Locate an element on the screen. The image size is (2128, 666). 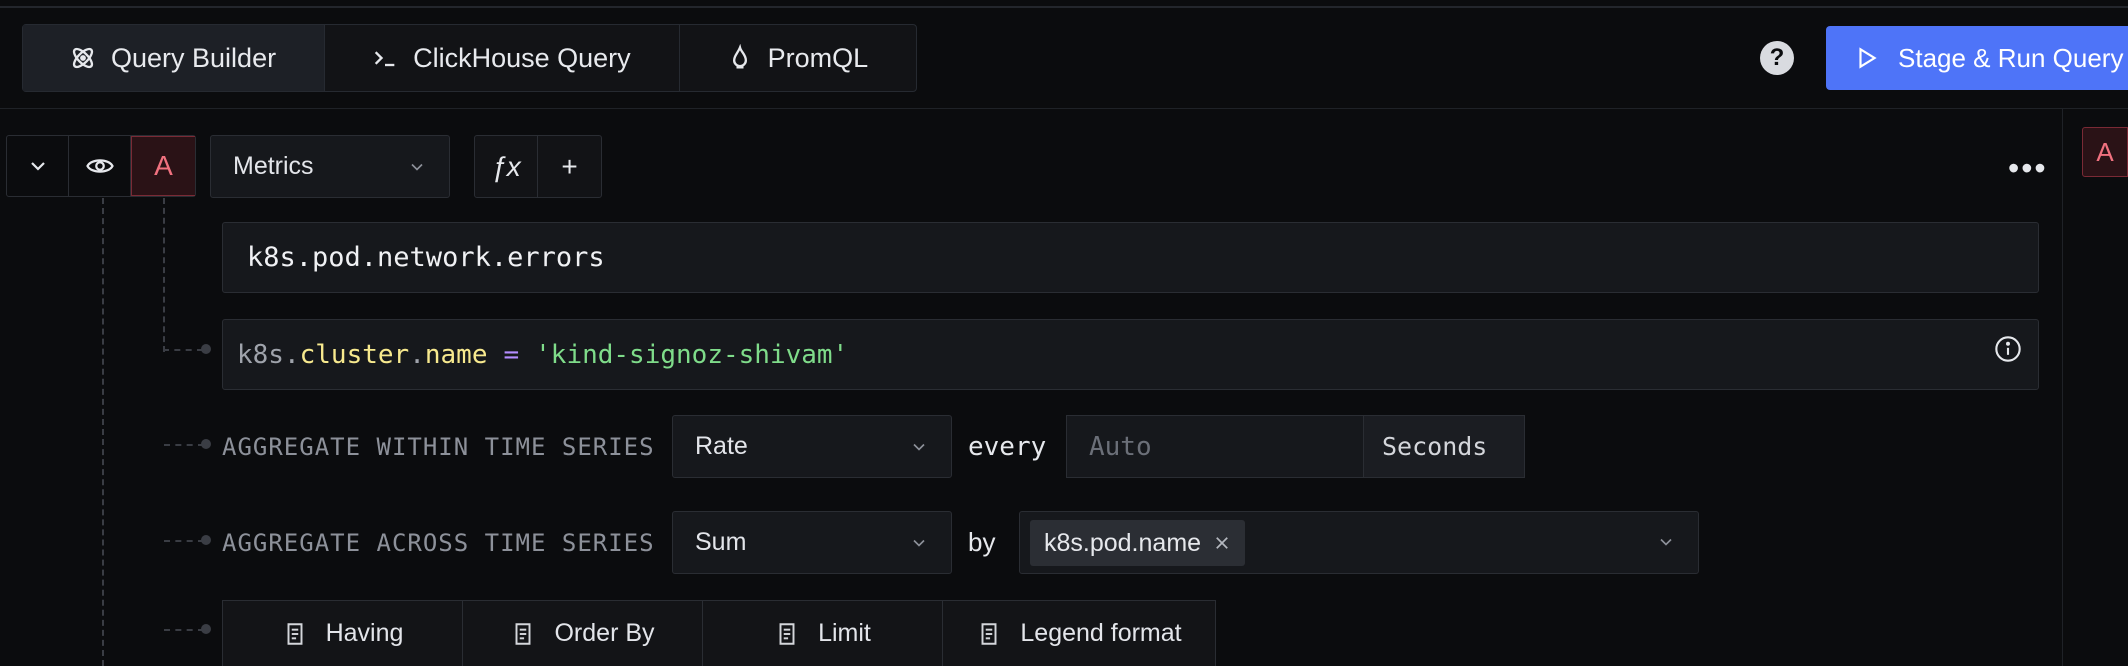
eye-icon is located at coordinates (99, 166).